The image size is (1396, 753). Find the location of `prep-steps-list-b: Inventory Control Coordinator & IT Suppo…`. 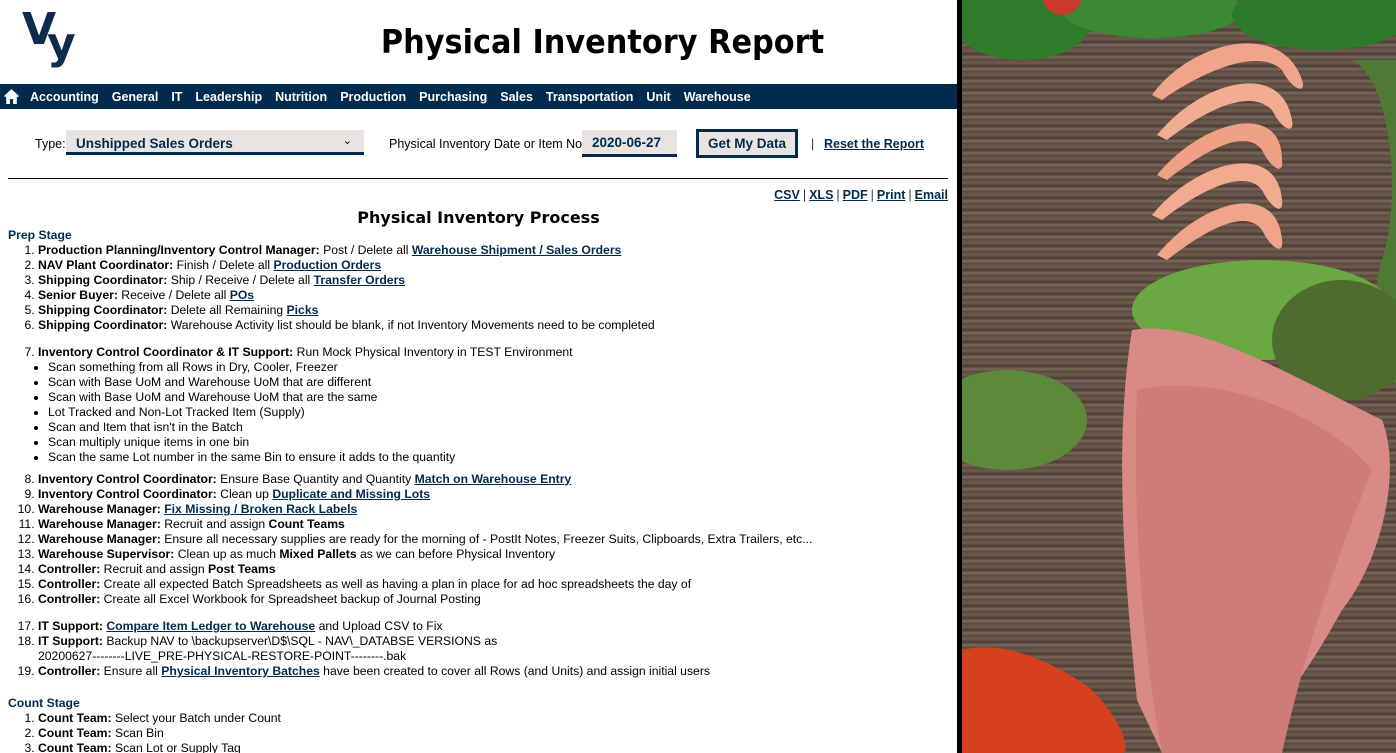

prep-steps-list-b: Inventory Control Coordinator & IT Suppo… is located at coordinates (478, 352).